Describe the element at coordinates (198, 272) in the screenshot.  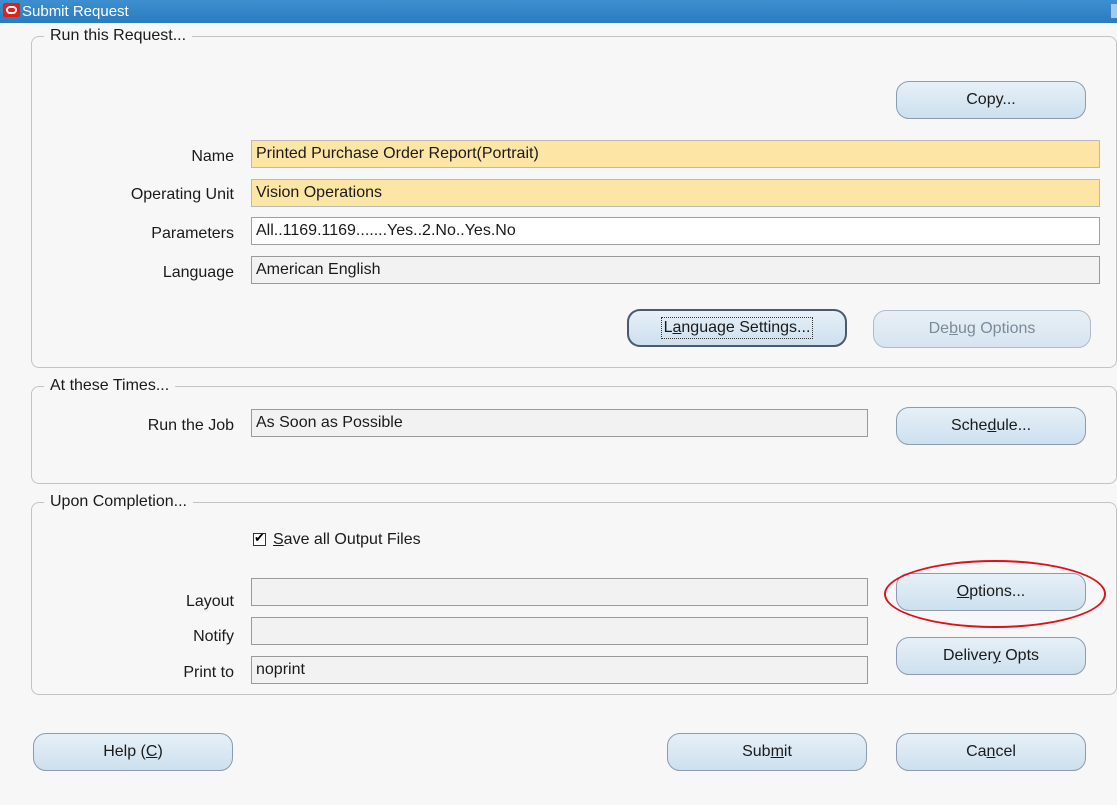
I see `language-label: Language` at that location.